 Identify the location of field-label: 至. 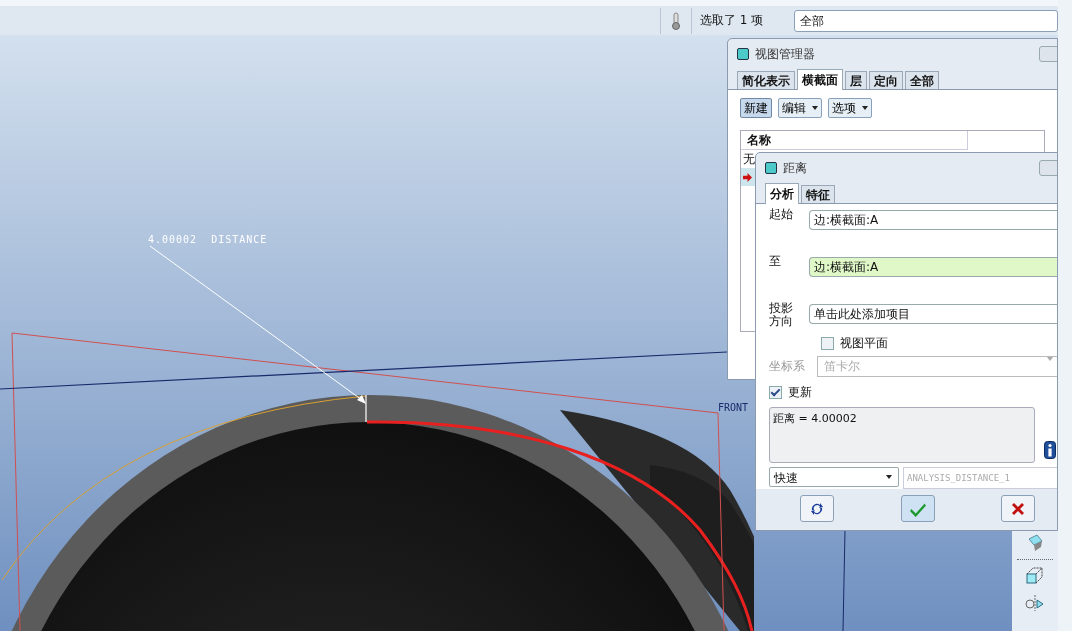
(775, 262).